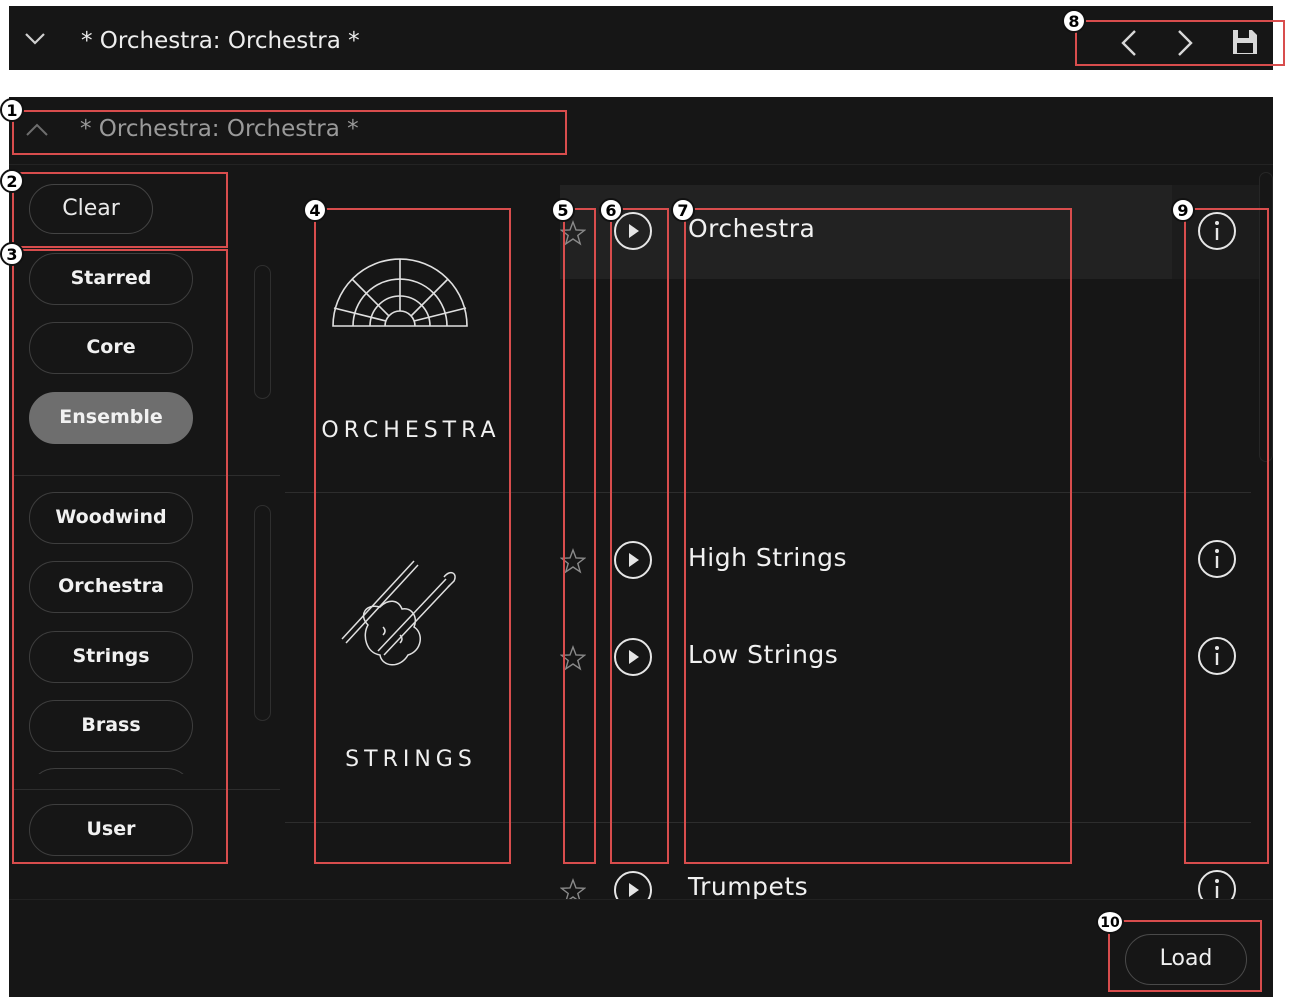  I want to click on annotation-badge-5: 5, so click(563, 210).